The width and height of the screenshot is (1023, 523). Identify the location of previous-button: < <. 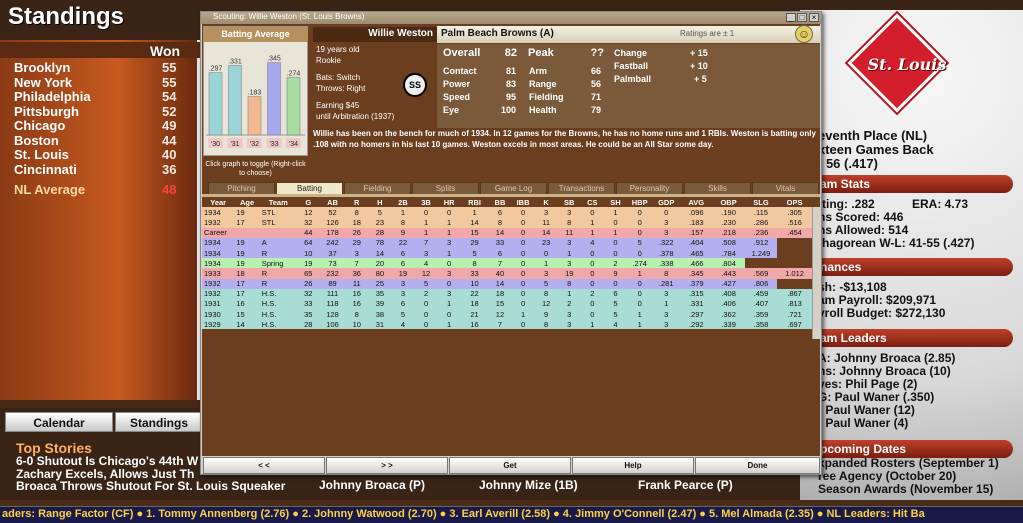
(264, 465).